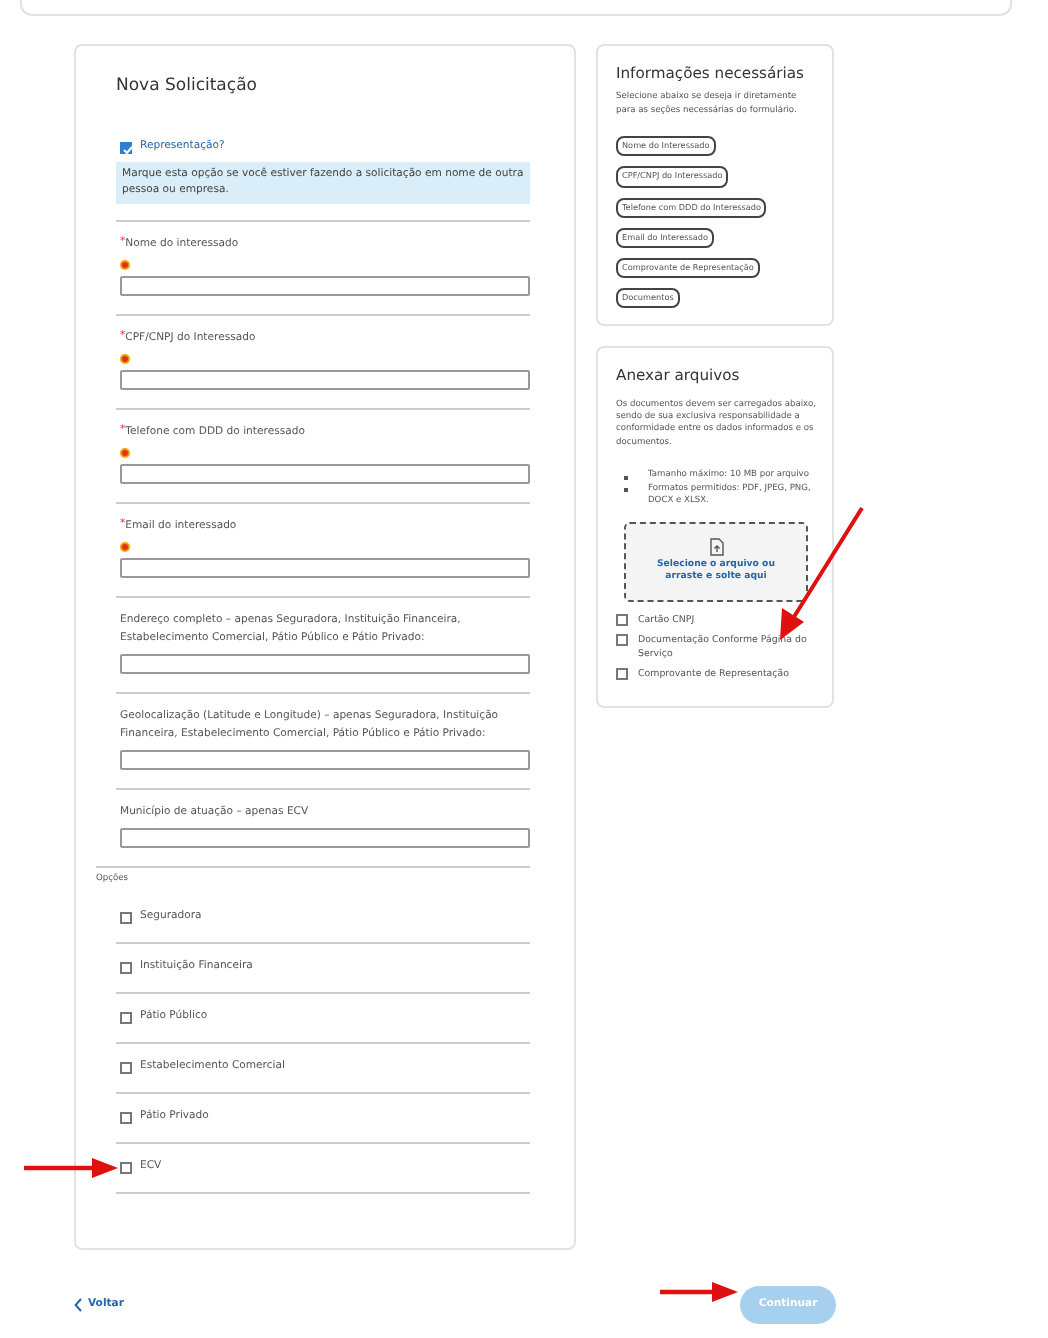 The image size is (1048, 1338). Describe the element at coordinates (187, 87) in the screenshot. I see `form-title: Nova Solicitação` at that location.